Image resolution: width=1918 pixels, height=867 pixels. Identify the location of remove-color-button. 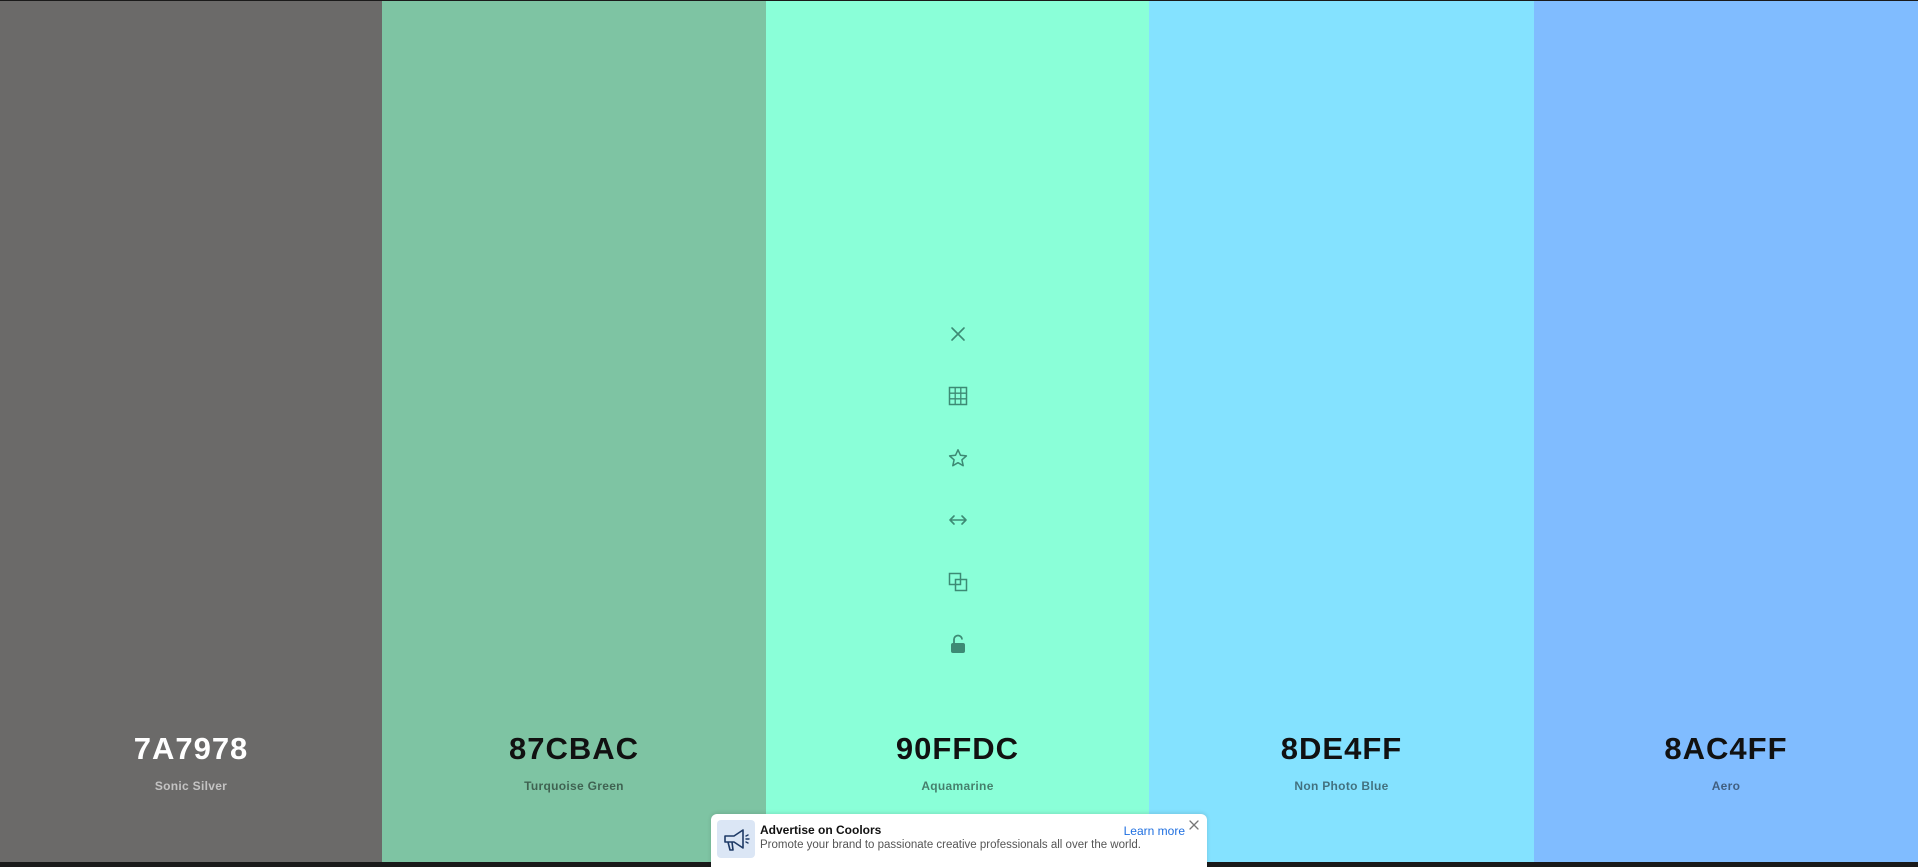
(958, 334).